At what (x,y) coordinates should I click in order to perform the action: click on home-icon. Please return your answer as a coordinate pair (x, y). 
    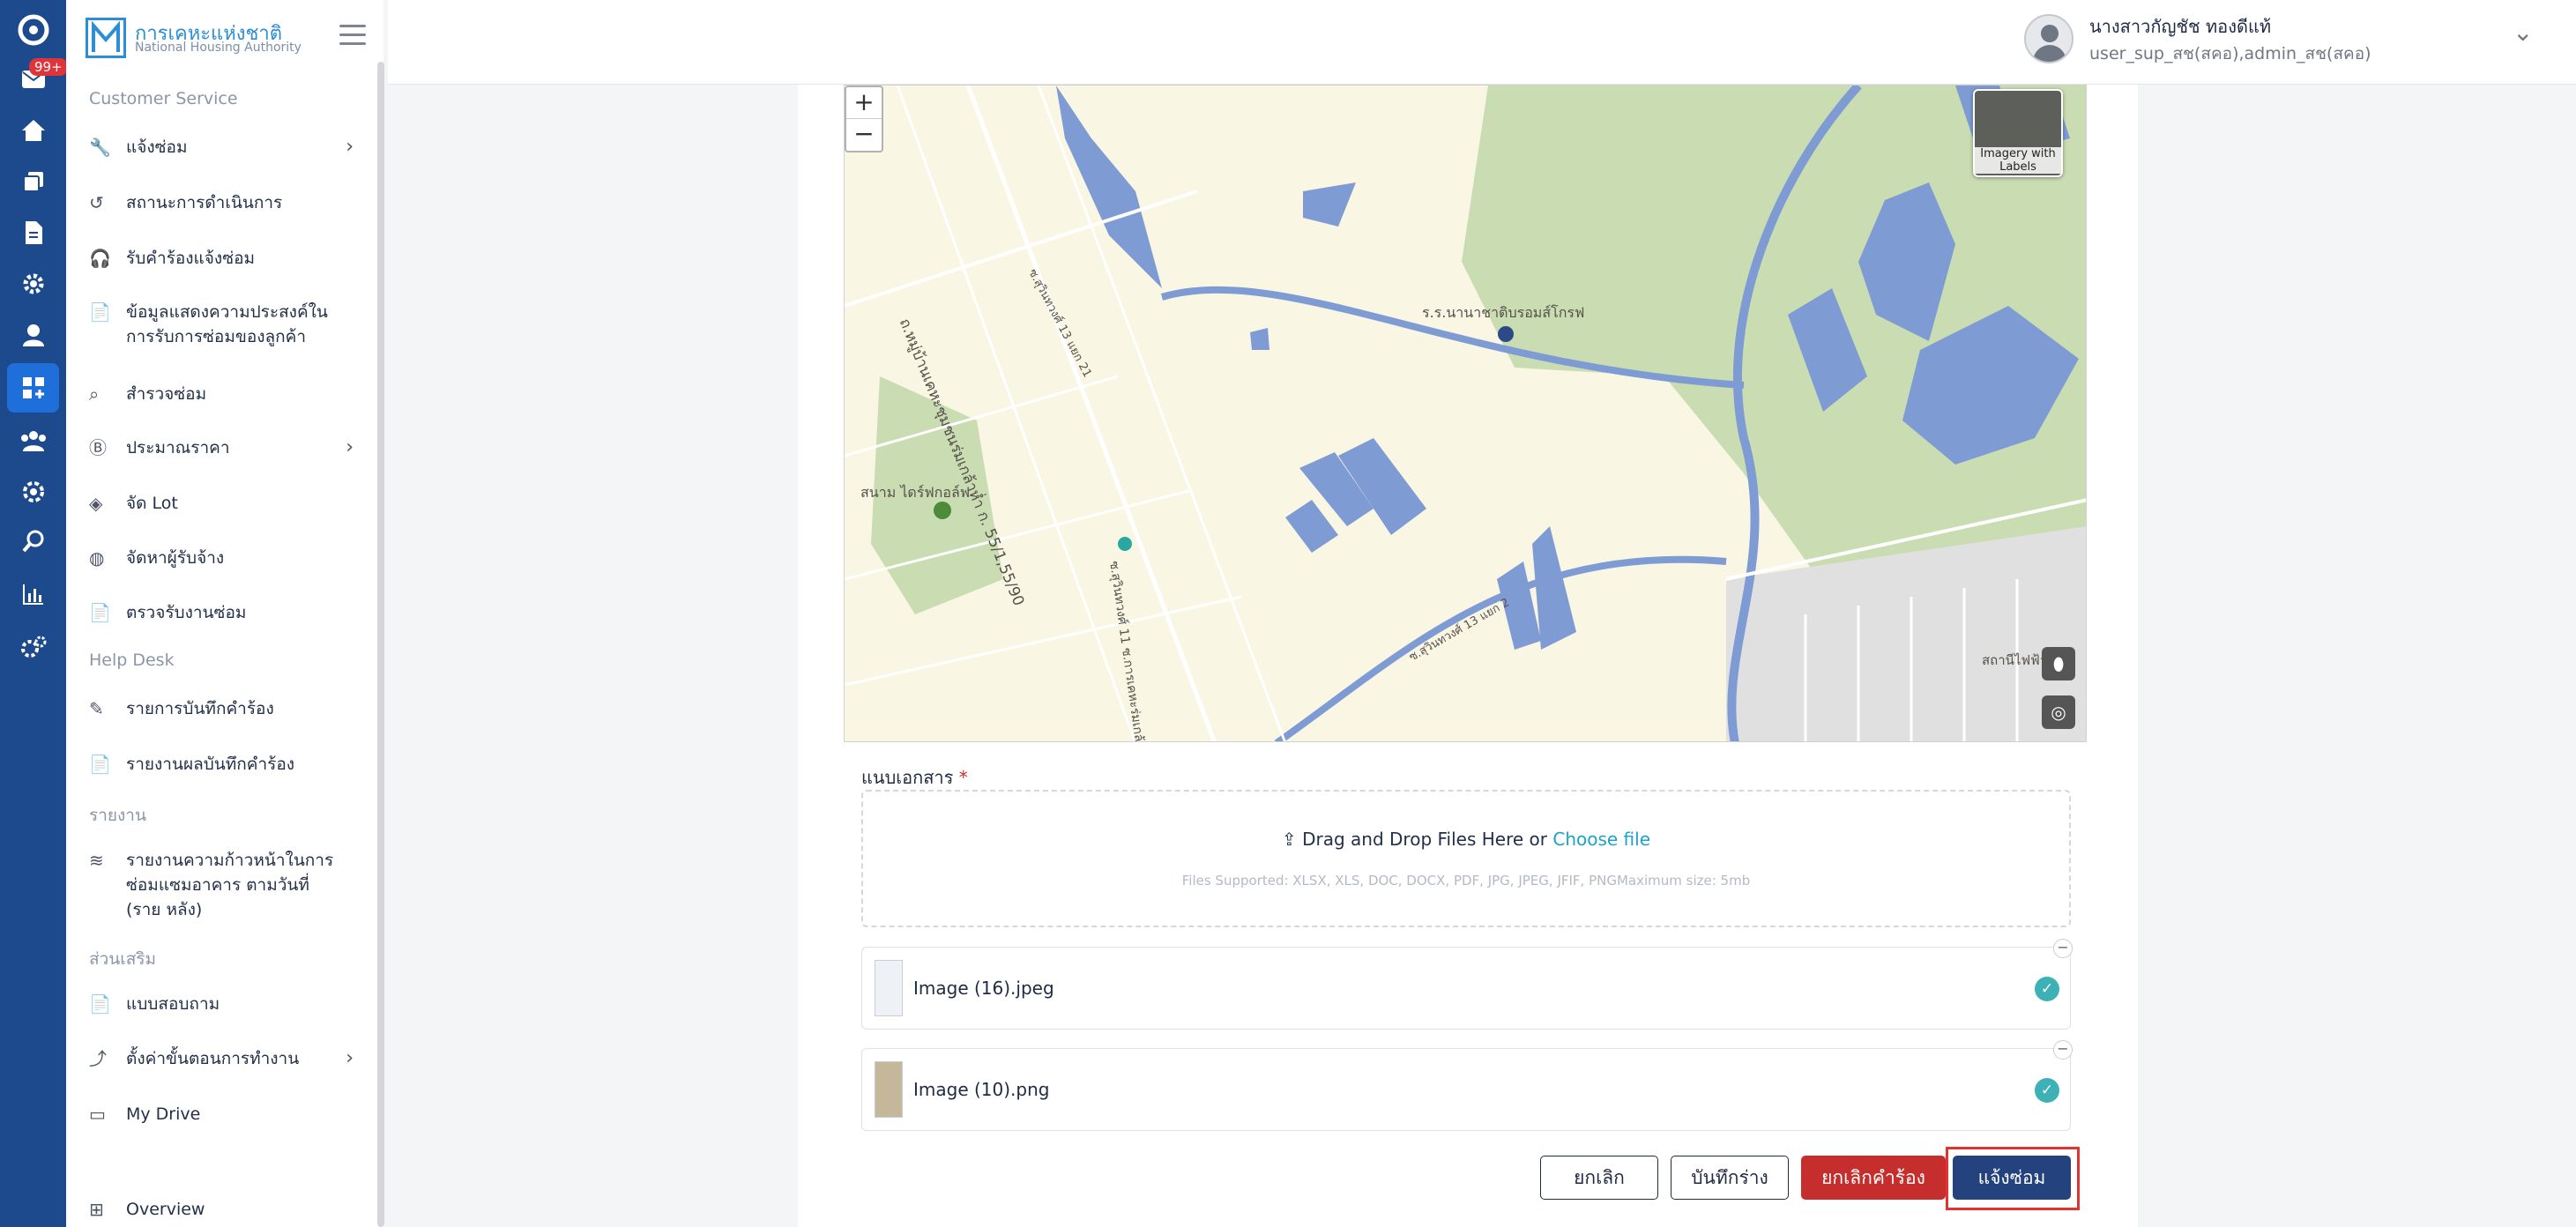
    Looking at the image, I should click on (33, 130).